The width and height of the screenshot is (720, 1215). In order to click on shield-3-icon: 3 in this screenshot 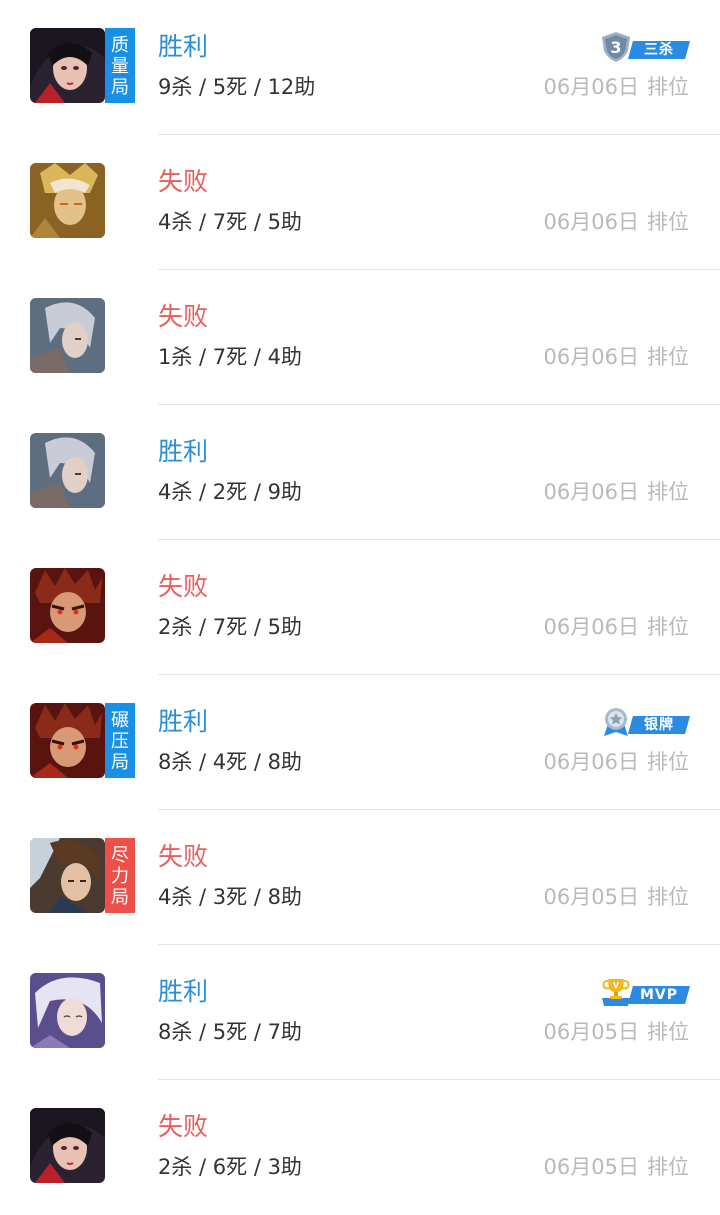, I will do `click(616, 47)`.